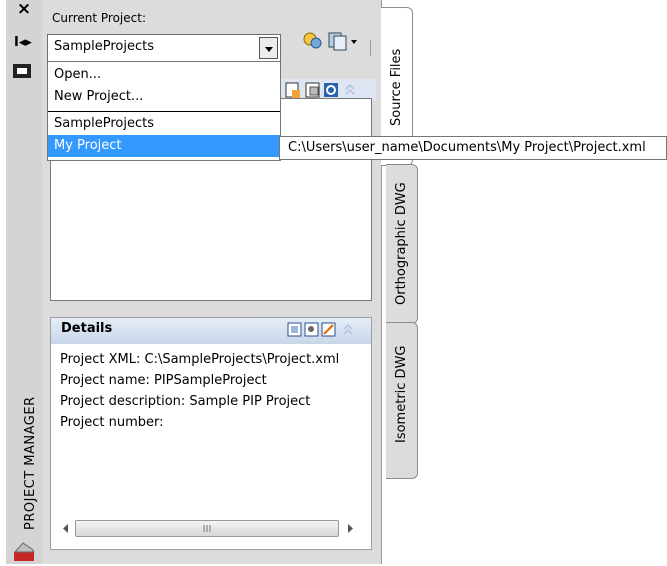  What do you see at coordinates (346, 41) in the screenshot?
I see `publish-icon` at bounding box center [346, 41].